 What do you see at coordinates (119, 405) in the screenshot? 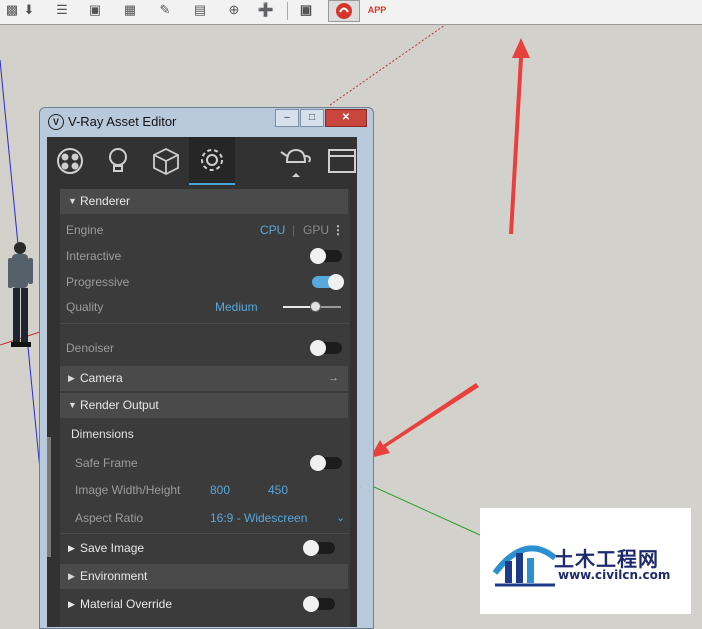
I see `section-render-output-label: Render Output` at bounding box center [119, 405].